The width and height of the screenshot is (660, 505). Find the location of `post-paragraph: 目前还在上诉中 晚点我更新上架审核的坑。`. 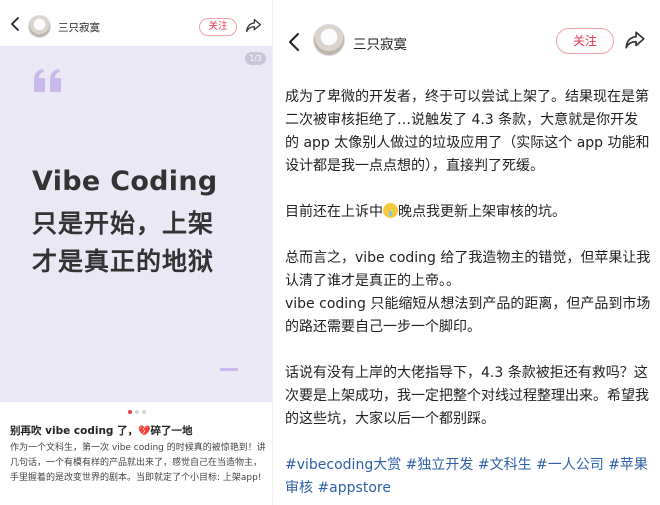

post-paragraph: 目前还在上诉中 晚点我更新上架审核的坑。 is located at coordinates (468, 212).